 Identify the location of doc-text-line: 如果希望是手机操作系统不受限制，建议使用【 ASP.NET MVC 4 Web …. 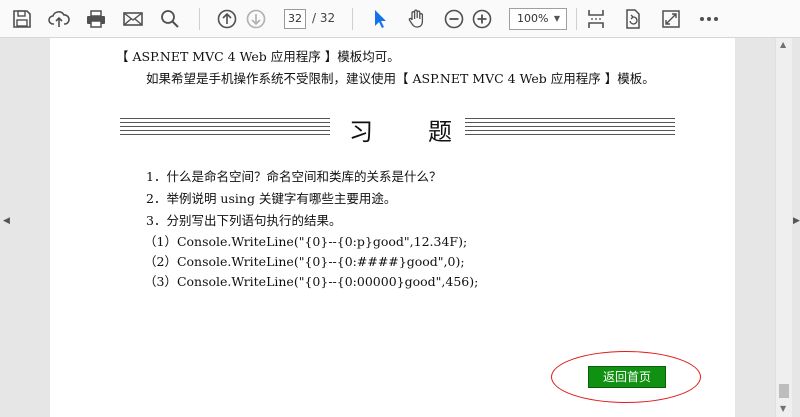
(400, 78).